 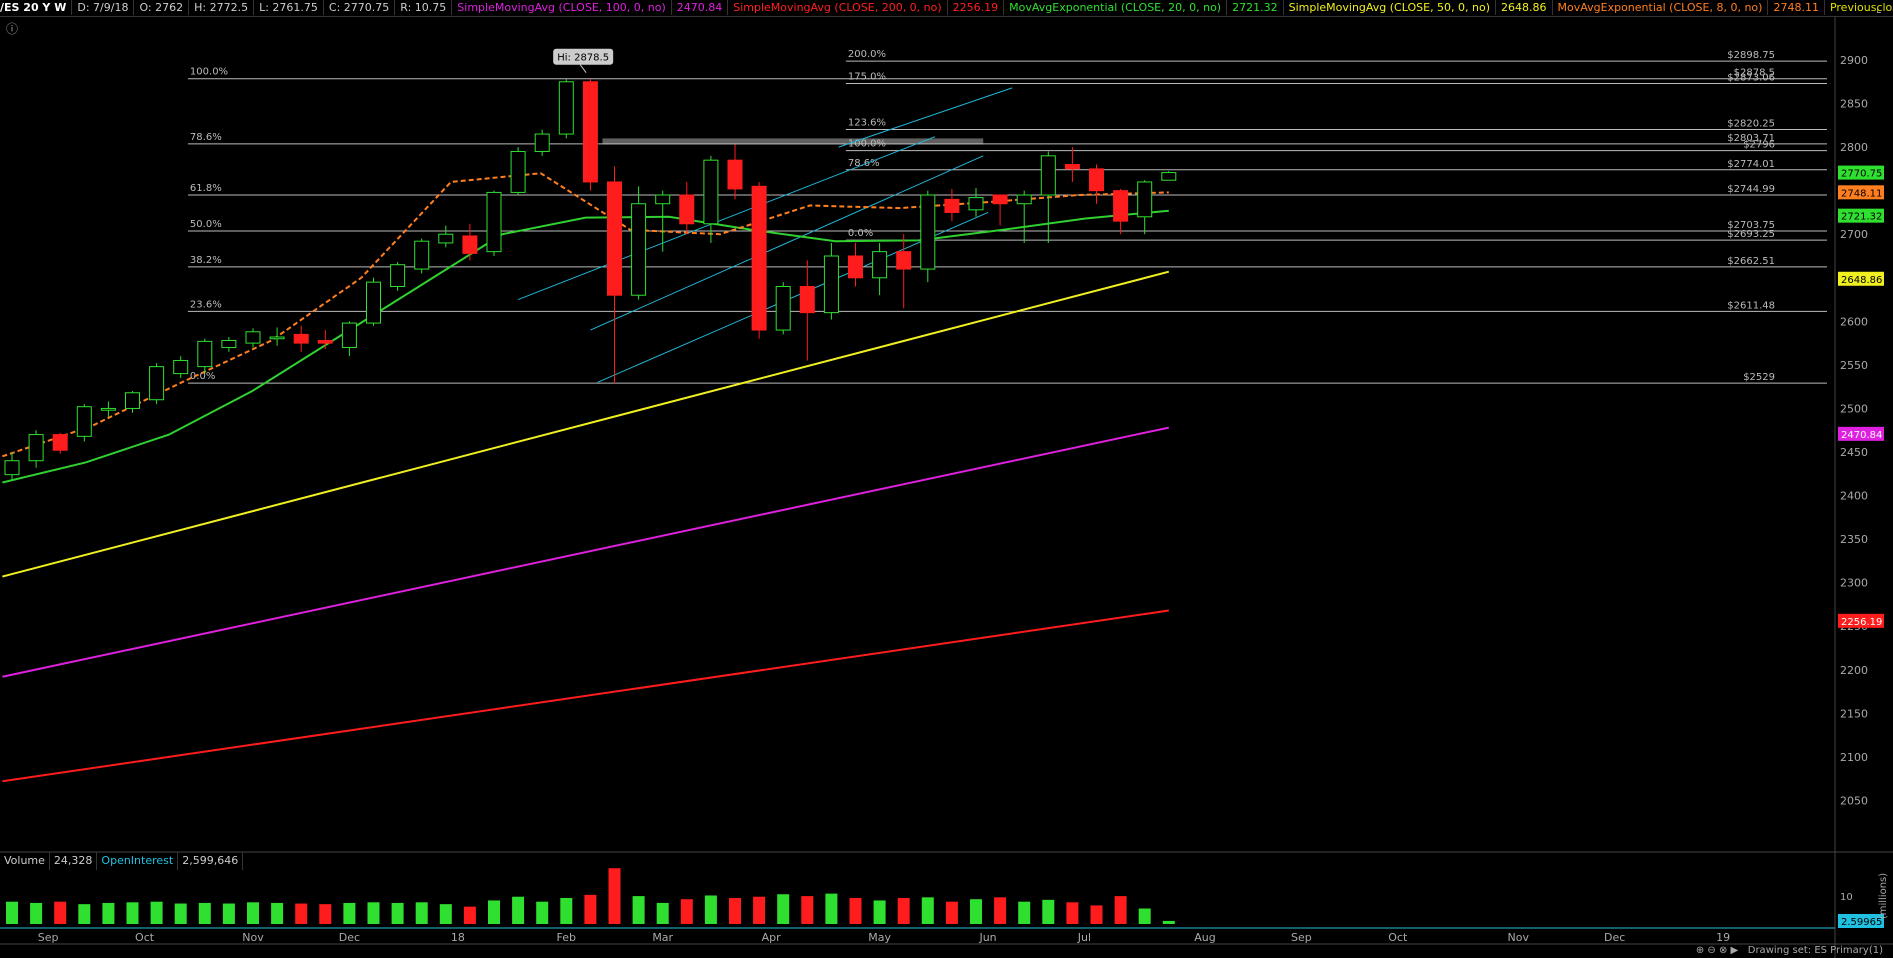 What do you see at coordinates (1859, 7) in the screenshot?
I see `study-label: Previousclose (DAY, 1, -1, yes)` at bounding box center [1859, 7].